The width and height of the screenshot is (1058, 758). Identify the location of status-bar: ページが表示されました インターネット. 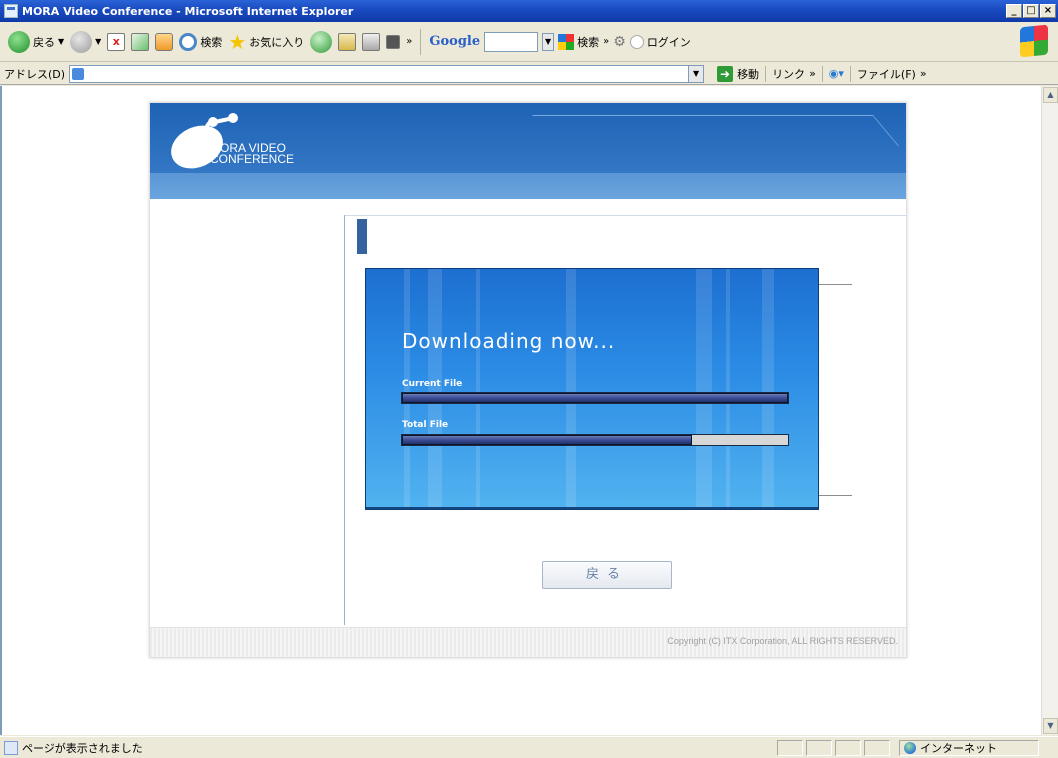
(529, 747).